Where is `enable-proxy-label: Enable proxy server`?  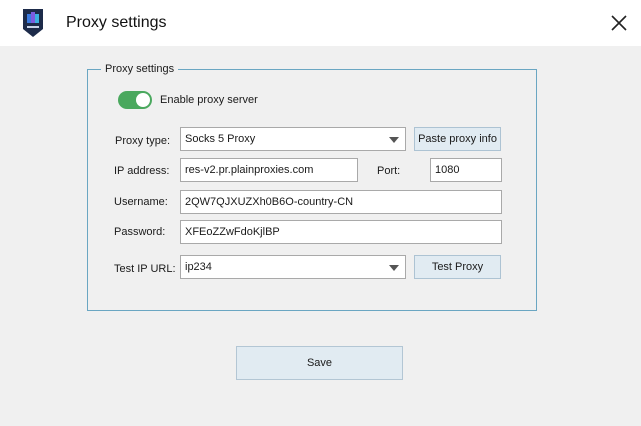
enable-proxy-label: Enable proxy server is located at coordinates (209, 100).